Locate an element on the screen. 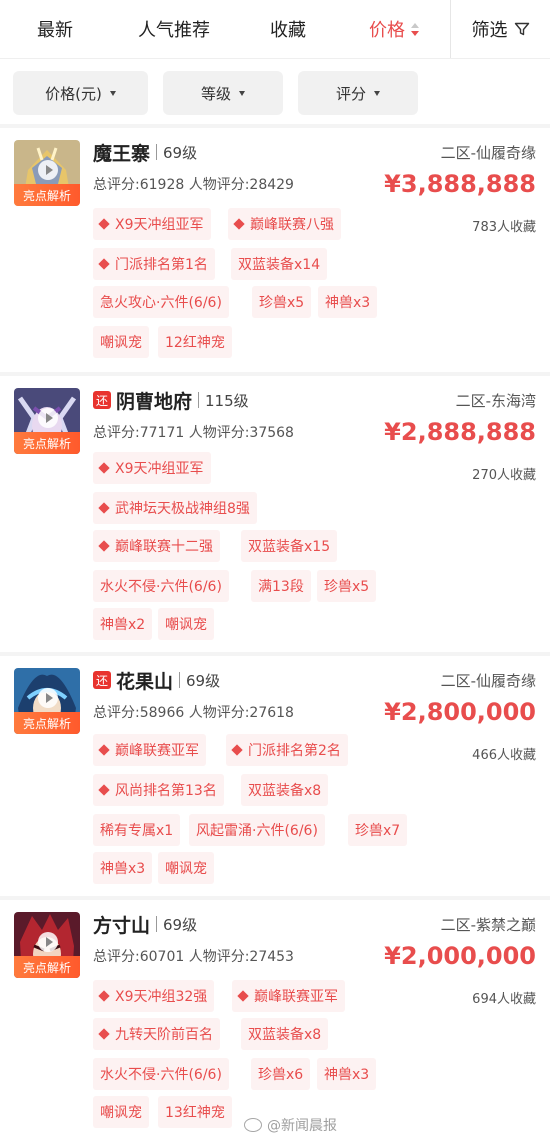  rating-dropdown: 评分 is located at coordinates (358, 93).